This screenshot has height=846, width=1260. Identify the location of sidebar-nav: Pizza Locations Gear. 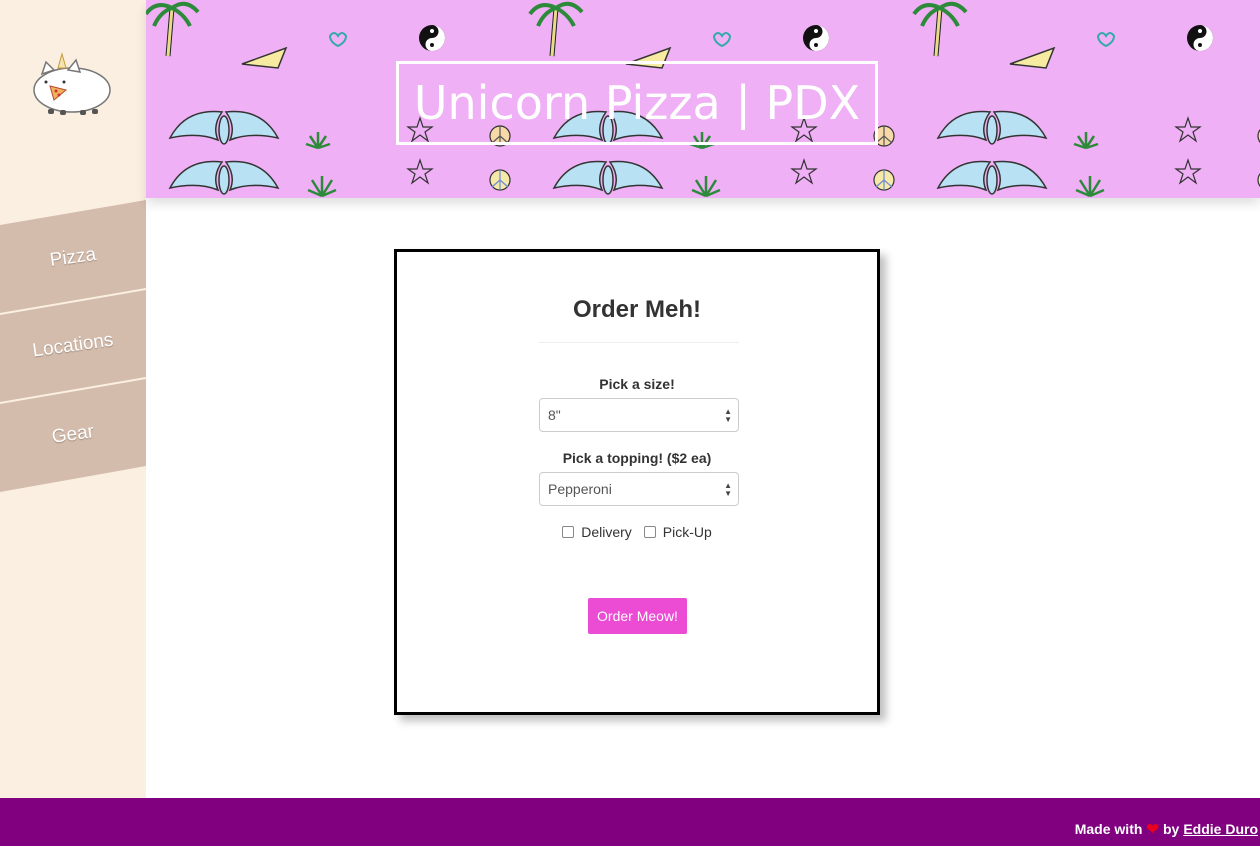
(73, 346).